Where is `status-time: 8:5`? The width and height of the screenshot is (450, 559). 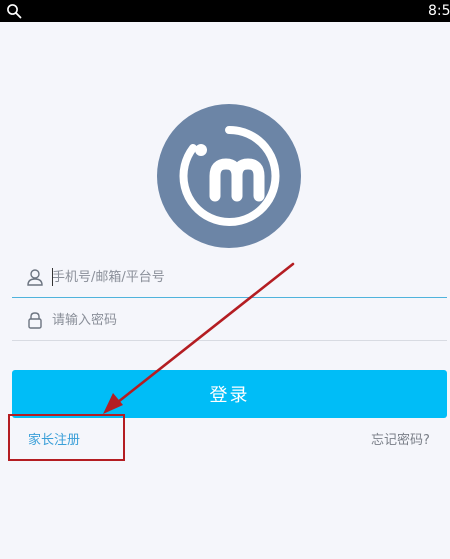 status-time: 8:5 is located at coordinates (439, 11).